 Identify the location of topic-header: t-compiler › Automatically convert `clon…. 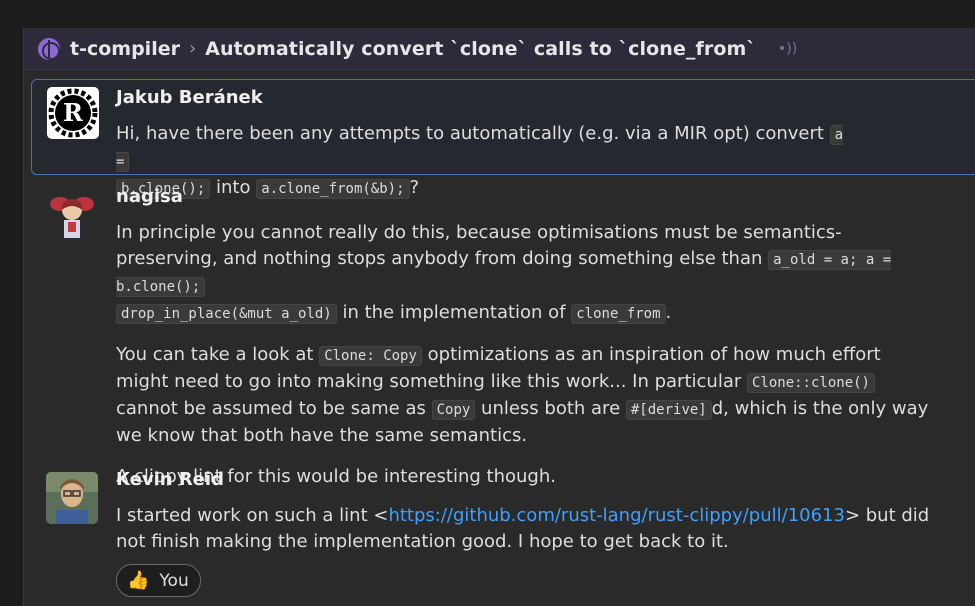
(499, 49).